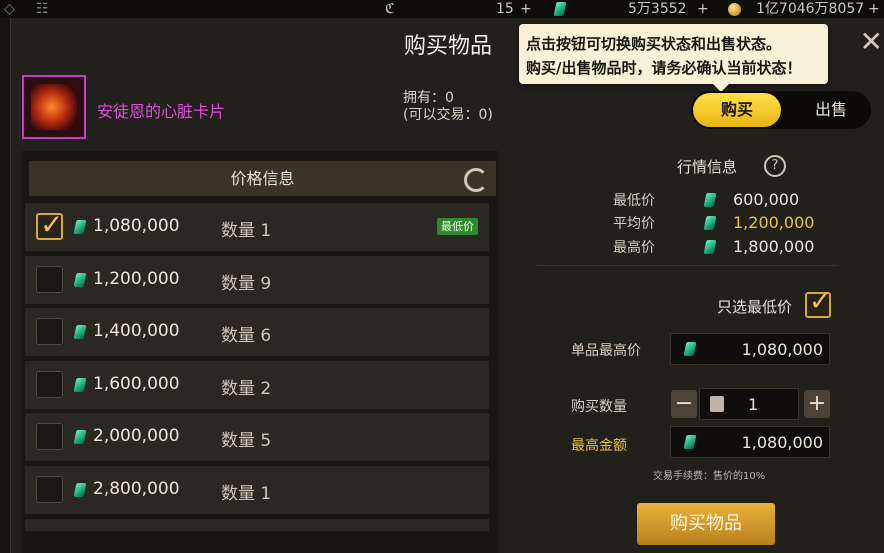 This screenshot has height=553, width=884. I want to click on max-unit-price-field: 1,080,000, so click(750, 349).